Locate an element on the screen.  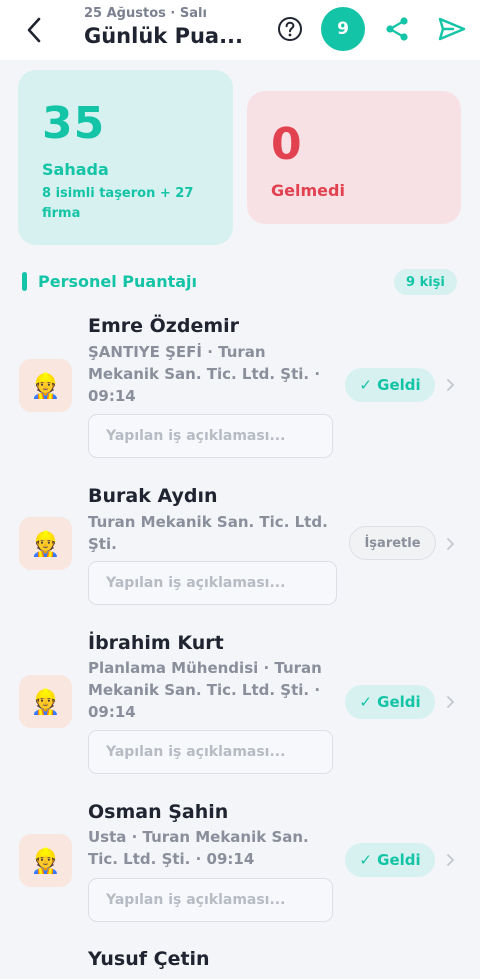
person-name: Yusuf Çetin is located at coordinates (149, 959).